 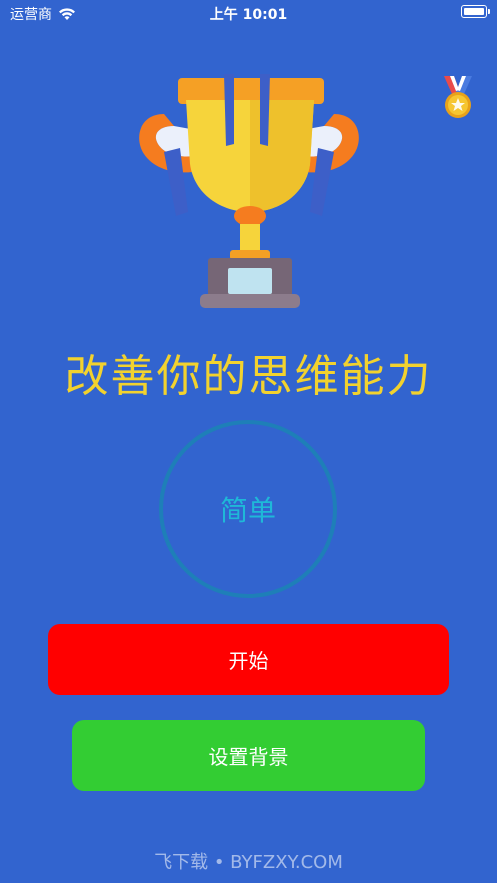 I want to click on clock: 上午 10:01, so click(x=248, y=15).